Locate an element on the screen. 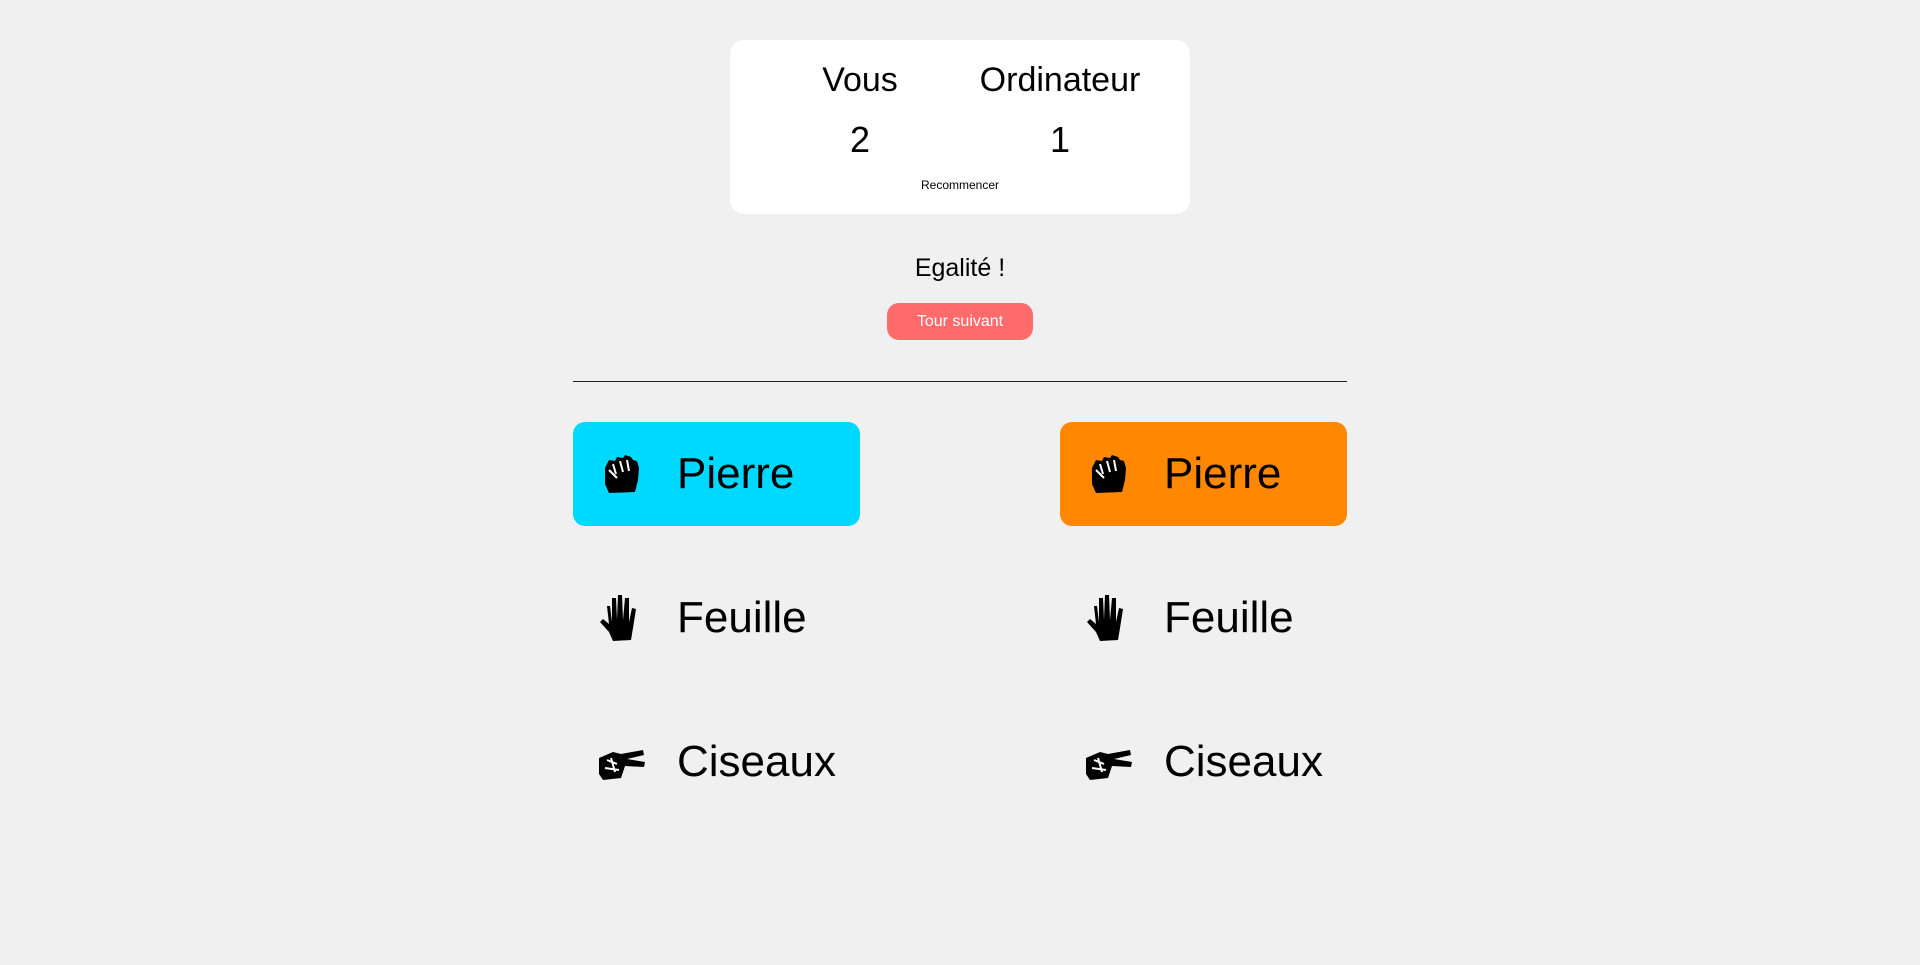  computer-choices: Pierre Feuille Ciseaux is located at coordinates (1203, 638).